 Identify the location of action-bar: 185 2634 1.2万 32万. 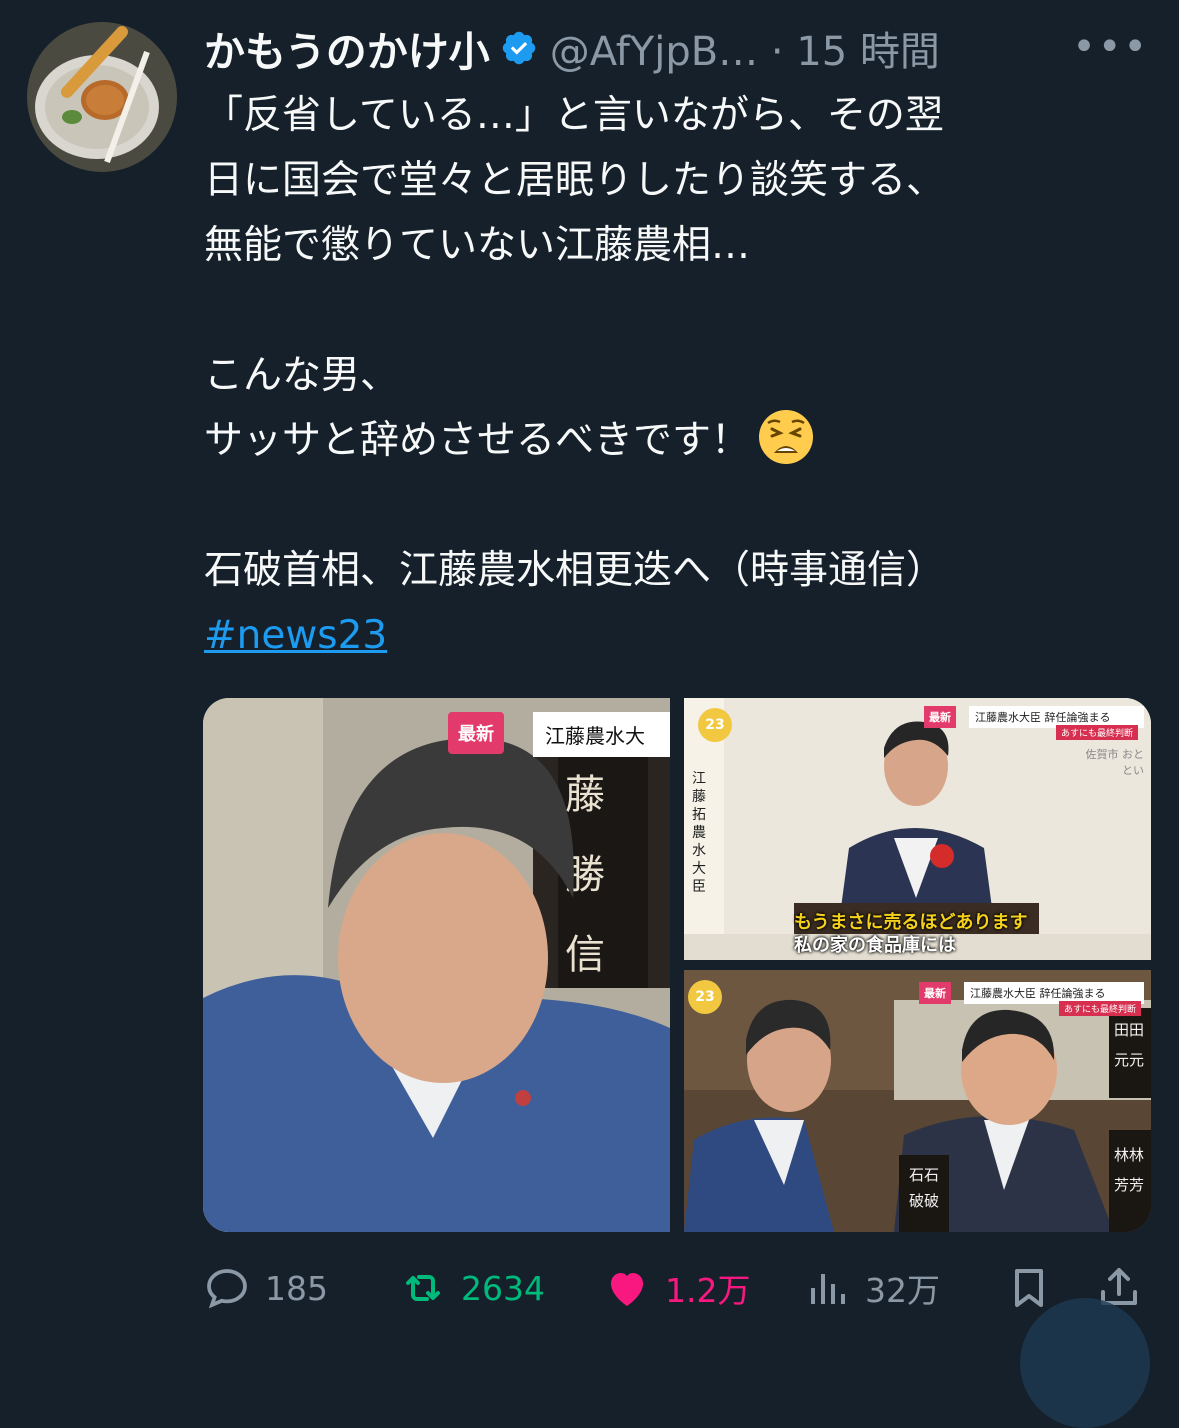
(677, 1288).